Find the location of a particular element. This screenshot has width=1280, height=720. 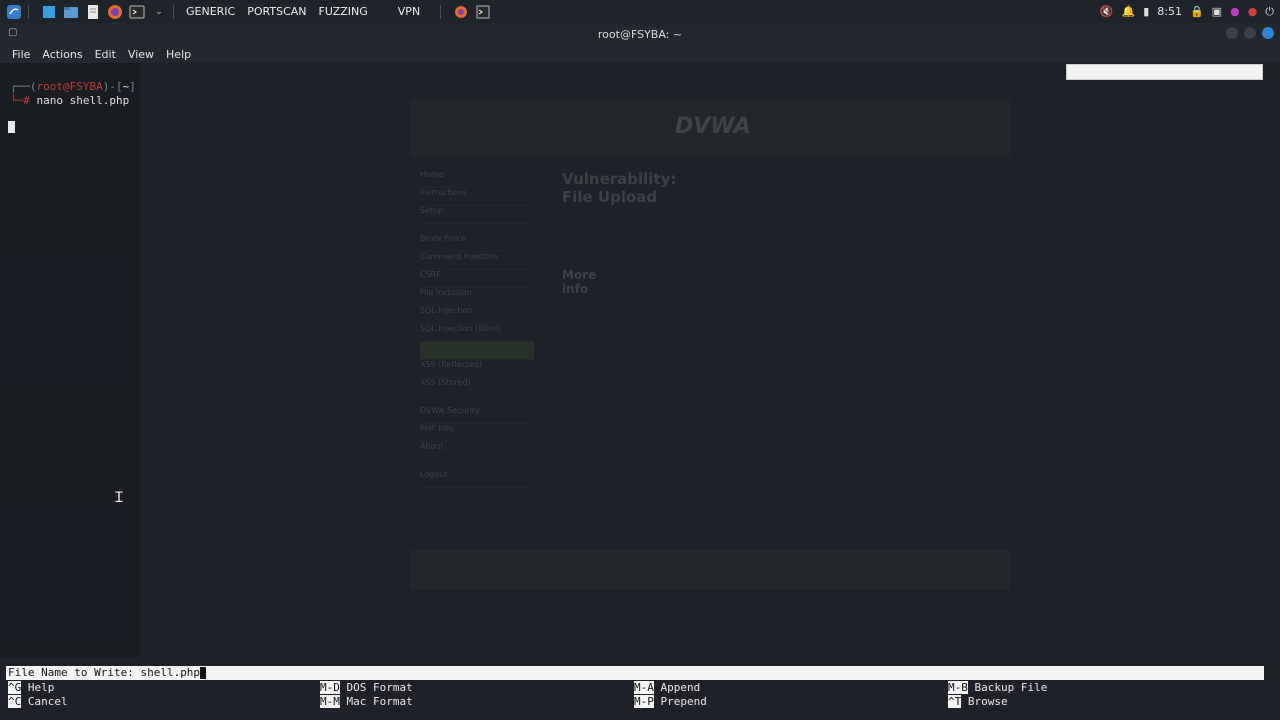

menu-file: File is located at coordinates (21, 54).